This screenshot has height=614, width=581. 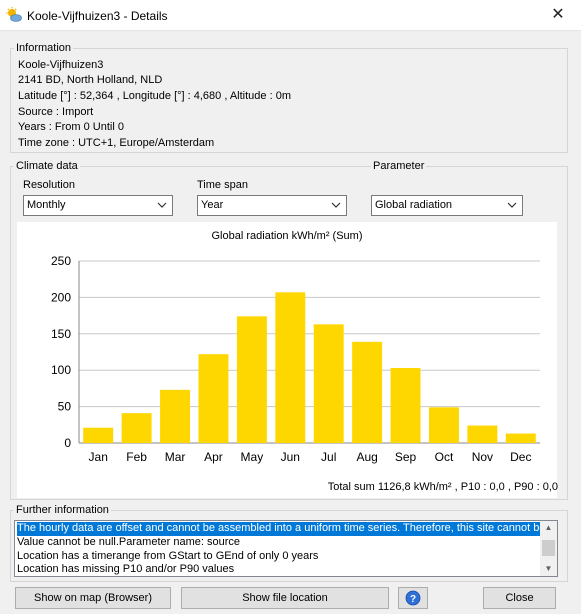 I want to click on window-close-button: ✕, so click(x=558, y=15).